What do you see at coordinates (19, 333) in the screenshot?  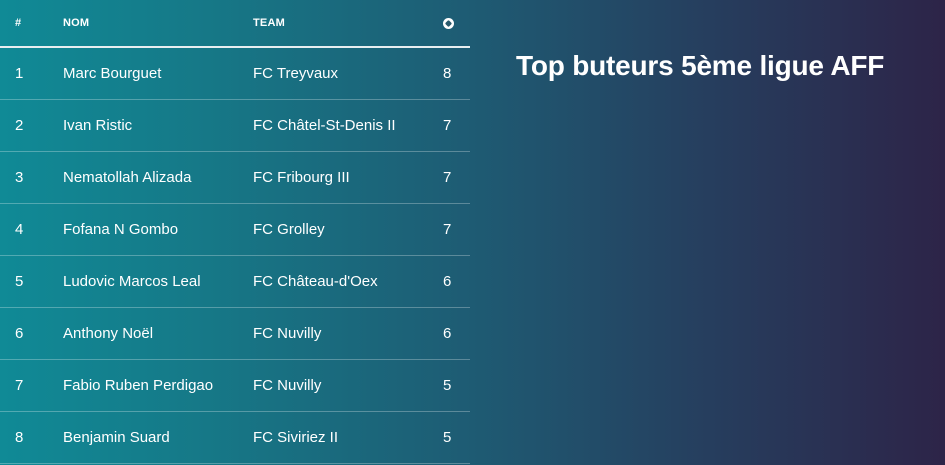 I see `rank-cell: 6` at bounding box center [19, 333].